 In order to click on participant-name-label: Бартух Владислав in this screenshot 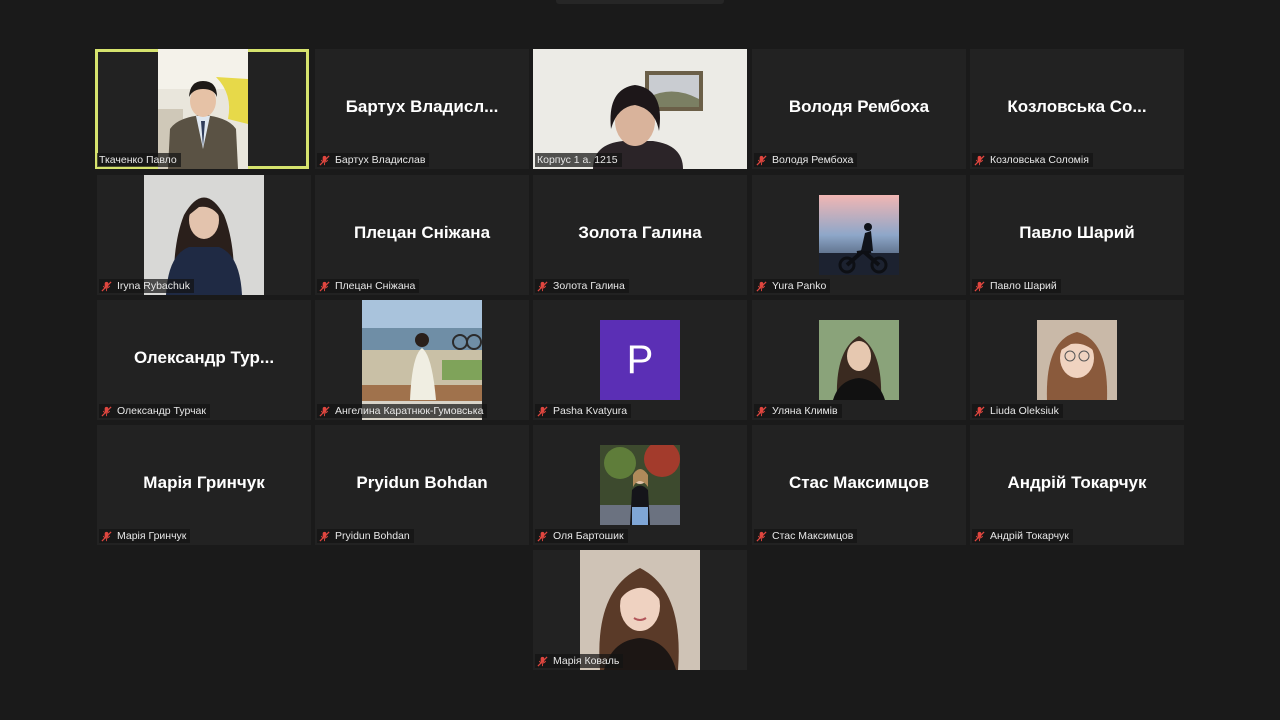, I will do `click(373, 160)`.